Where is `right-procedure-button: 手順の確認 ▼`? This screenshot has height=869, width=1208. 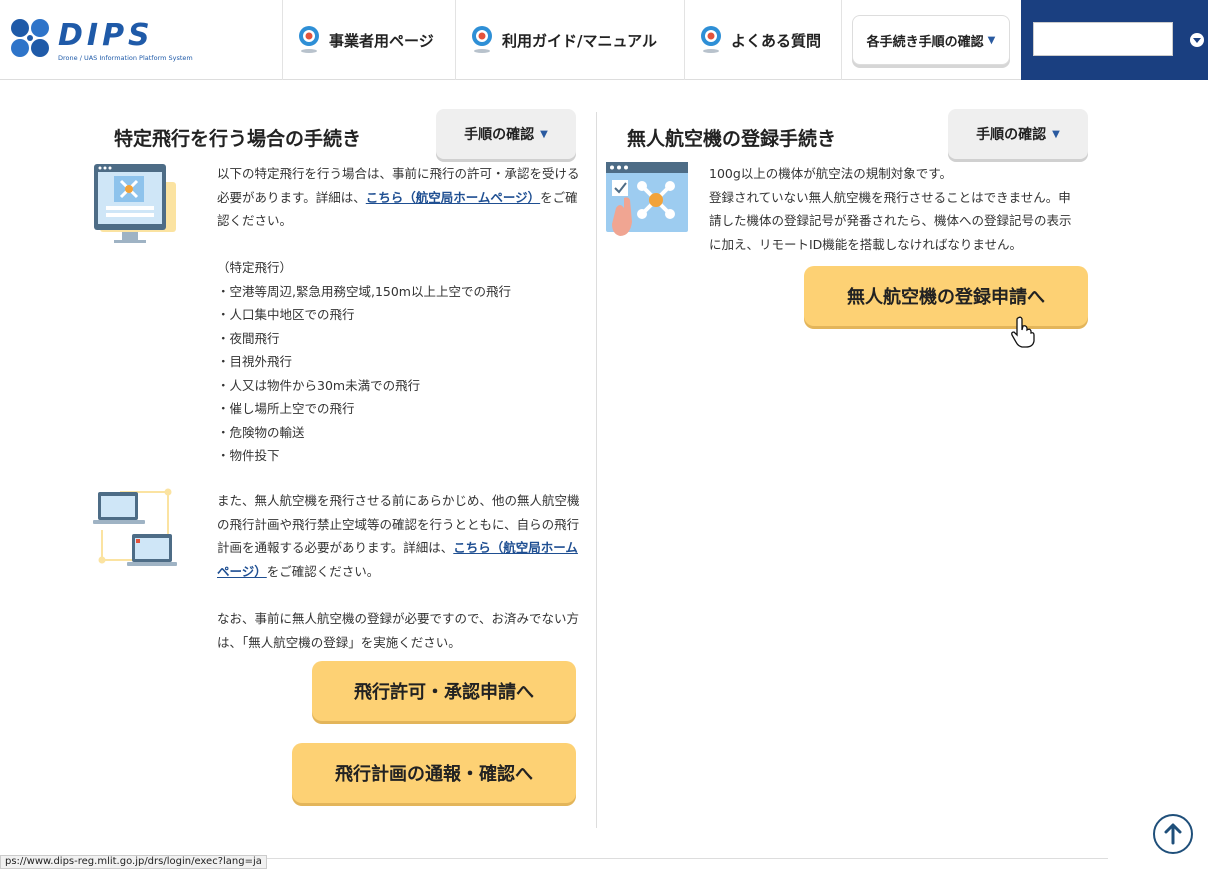
right-procedure-button: 手順の確認 ▼ is located at coordinates (1018, 134).